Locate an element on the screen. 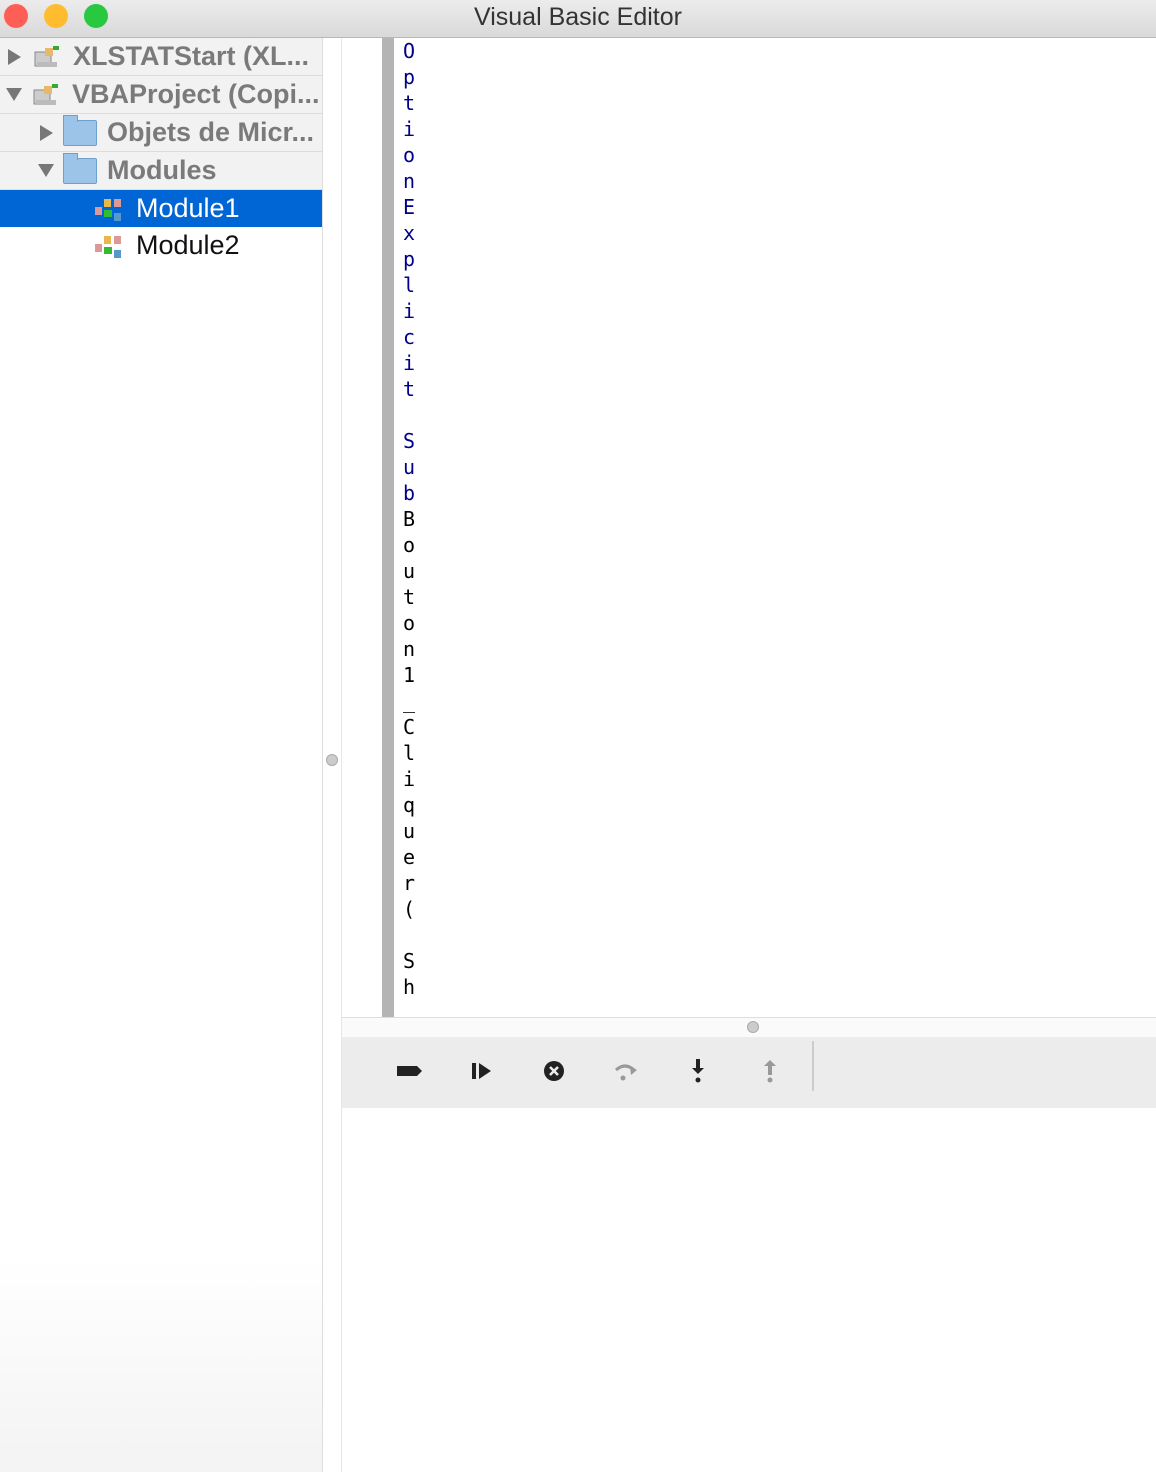  debug-toolbar is located at coordinates (749, 1072).